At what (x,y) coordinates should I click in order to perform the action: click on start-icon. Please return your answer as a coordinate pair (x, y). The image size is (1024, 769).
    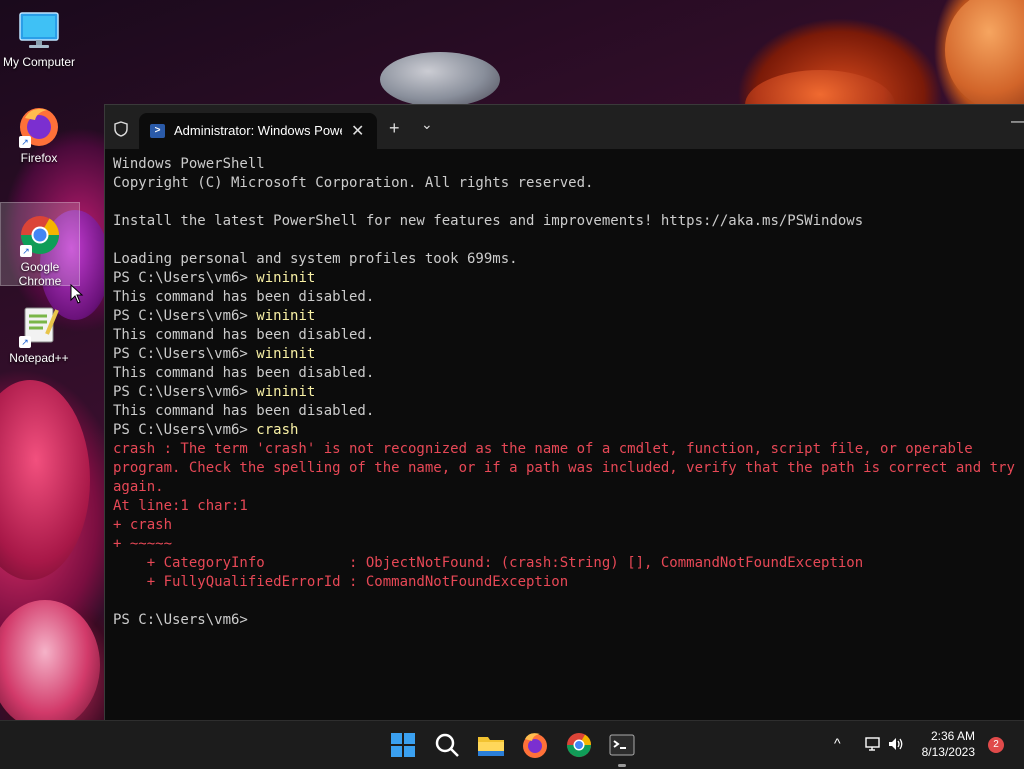
    Looking at the image, I should click on (403, 745).